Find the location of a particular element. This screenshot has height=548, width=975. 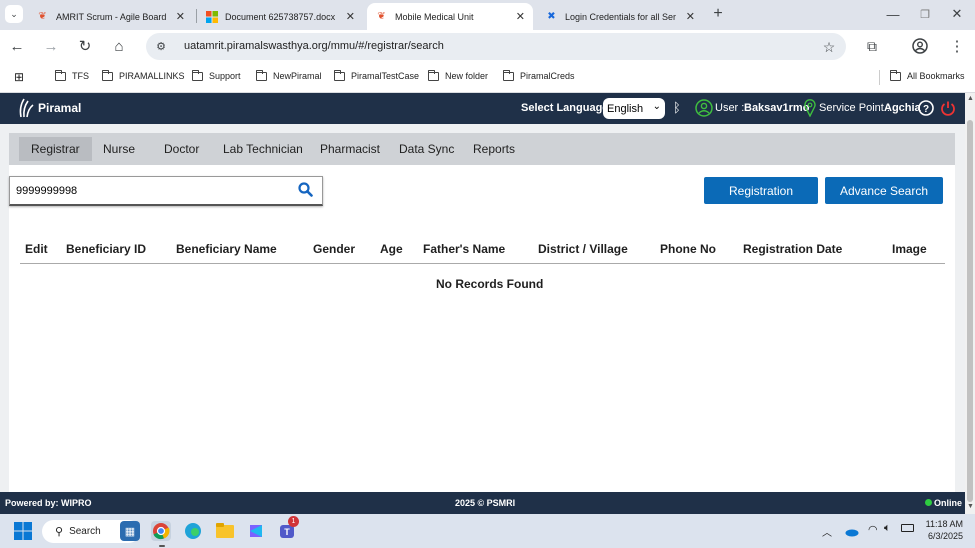

scroll-up-icon: ▲ is located at coordinates (970, 98).